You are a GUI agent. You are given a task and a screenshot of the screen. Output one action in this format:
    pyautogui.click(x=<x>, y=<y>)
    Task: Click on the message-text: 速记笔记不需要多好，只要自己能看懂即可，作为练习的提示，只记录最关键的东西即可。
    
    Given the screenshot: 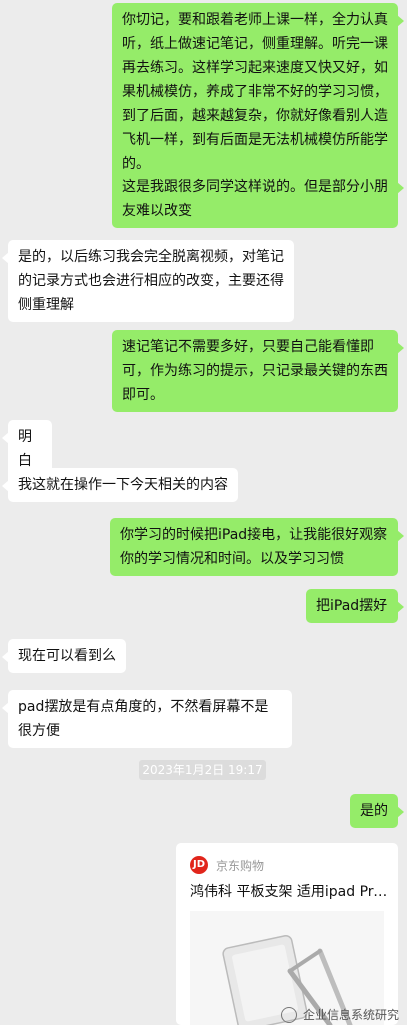 What is the action you would take?
    pyautogui.click(x=255, y=371)
    